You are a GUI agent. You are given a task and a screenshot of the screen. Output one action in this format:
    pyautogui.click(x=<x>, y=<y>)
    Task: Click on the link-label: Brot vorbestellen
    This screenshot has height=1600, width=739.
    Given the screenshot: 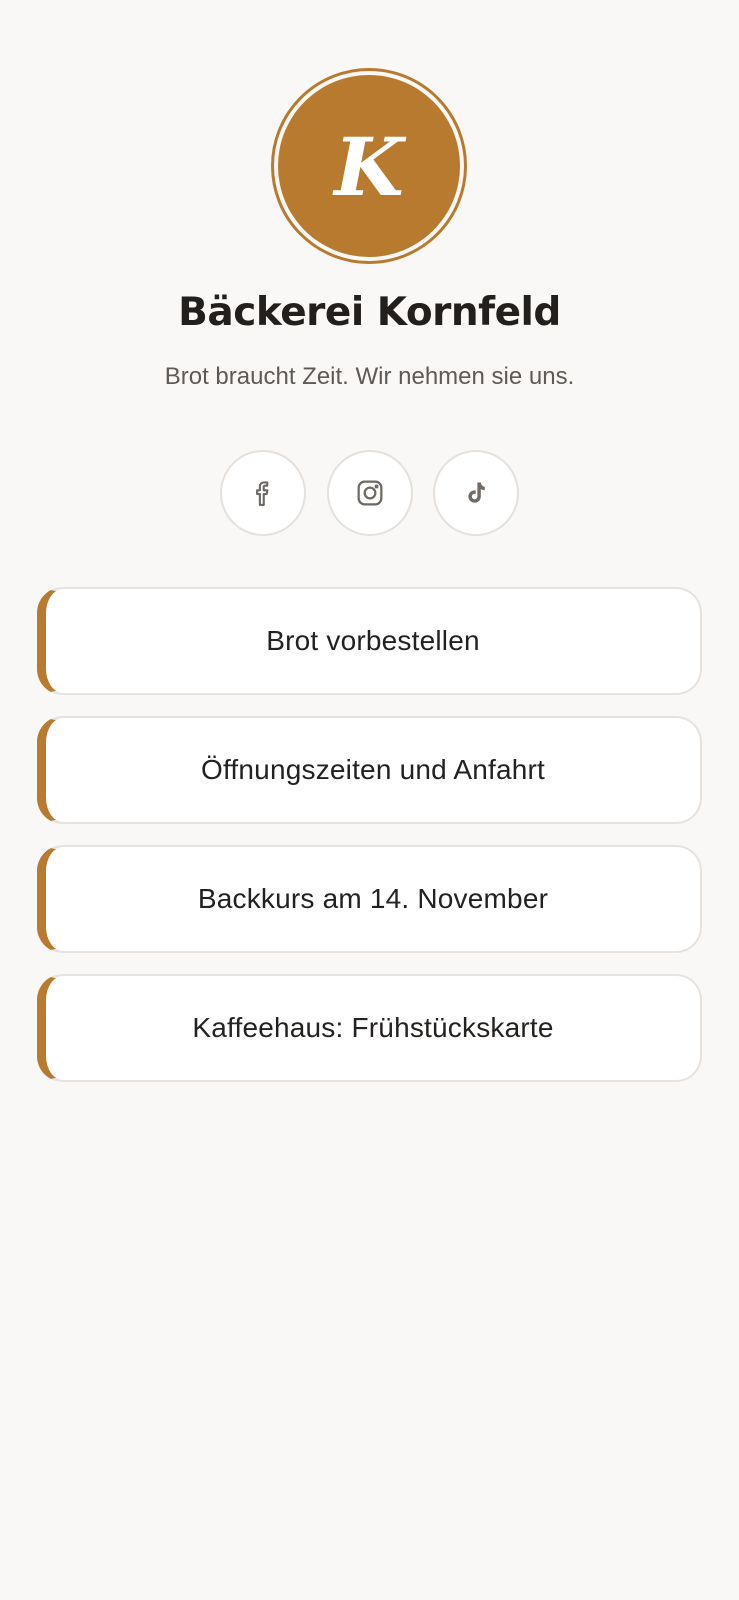 What is the action you would take?
    pyautogui.click(x=373, y=640)
    